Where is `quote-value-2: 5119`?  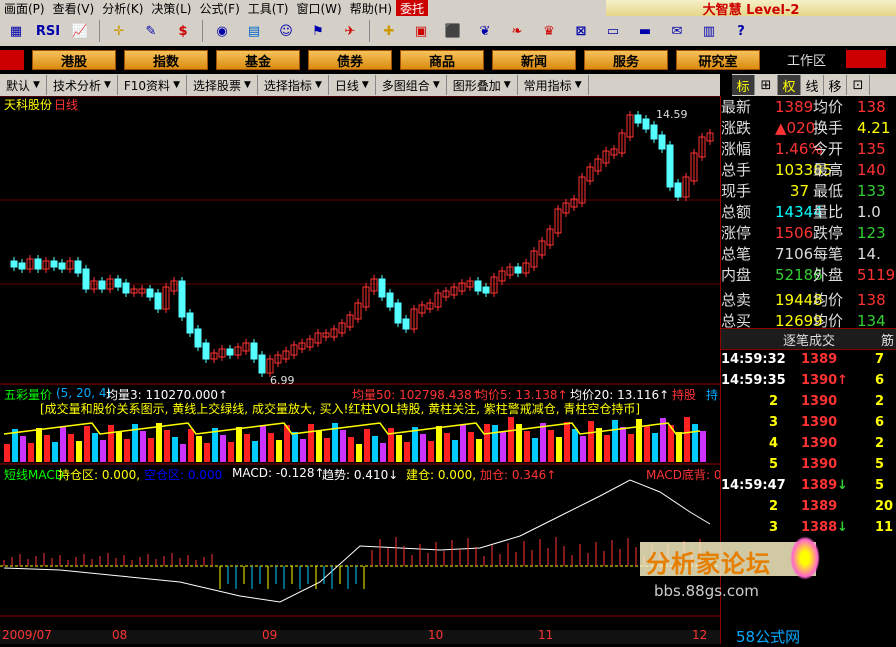 quote-value-2: 5119 is located at coordinates (876, 274).